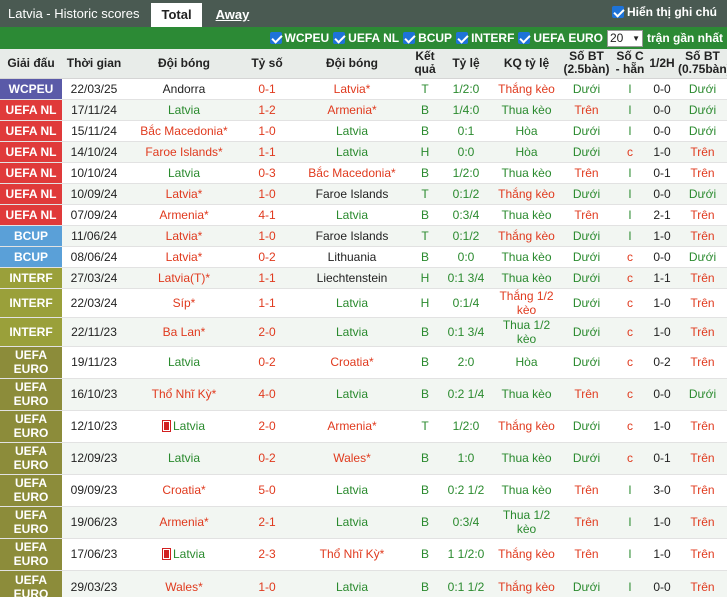 This screenshot has width=727, height=597. Describe the element at coordinates (94, 458) in the screenshot. I see `date-cell: 12/09/23` at that location.